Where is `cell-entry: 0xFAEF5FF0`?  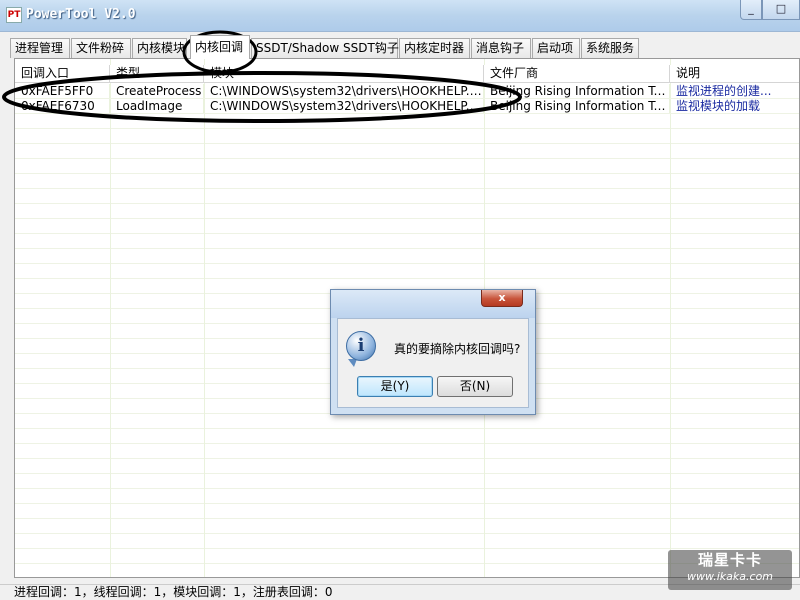
cell-entry: 0xFAEF5FF0 is located at coordinates (62, 91).